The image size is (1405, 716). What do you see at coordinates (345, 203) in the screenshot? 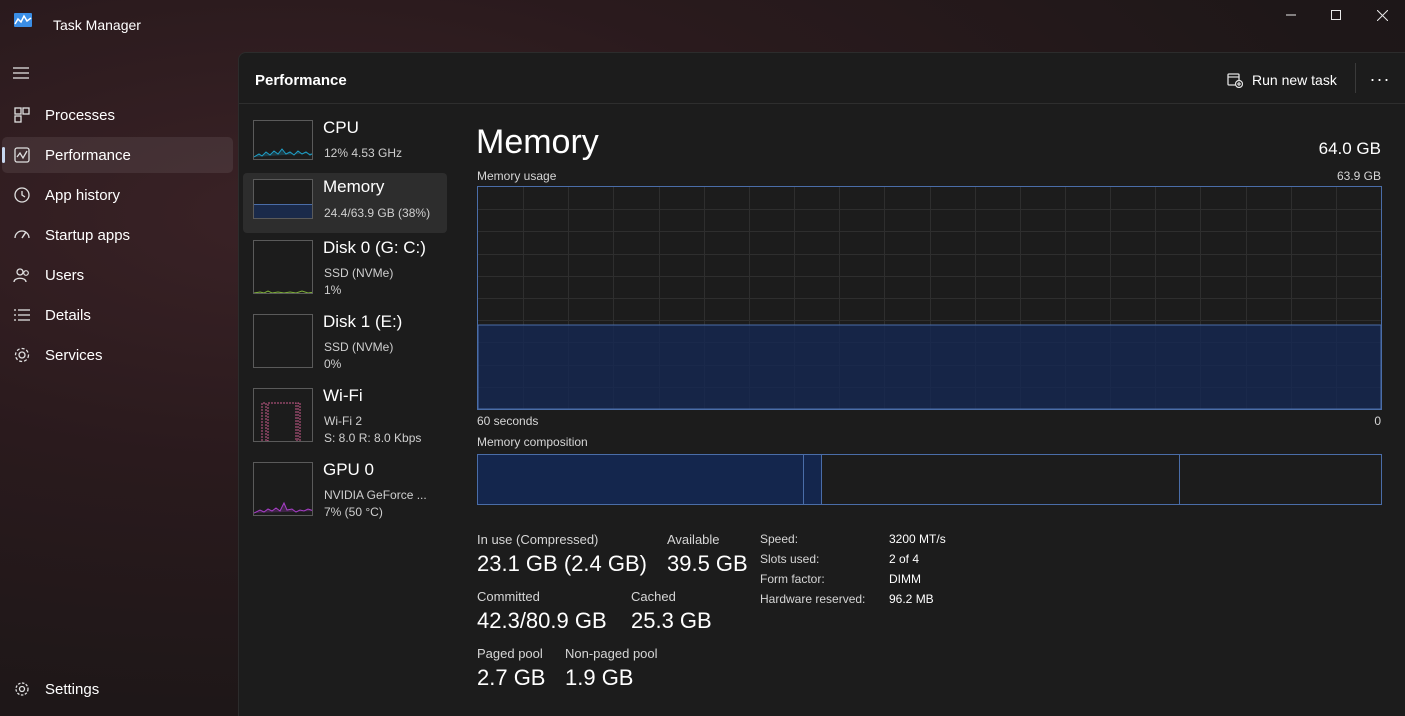
I see `resource-item-memory: Memory 24.4/63.9 GB (38%)` at bounding box center [345, 203].